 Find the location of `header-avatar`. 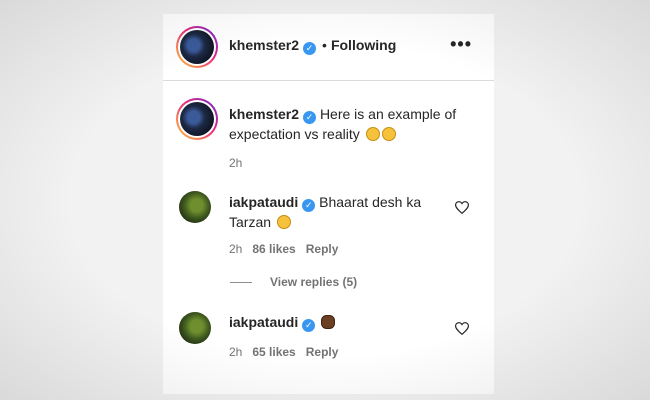

header-avatar is located at coordinates (197, 47).